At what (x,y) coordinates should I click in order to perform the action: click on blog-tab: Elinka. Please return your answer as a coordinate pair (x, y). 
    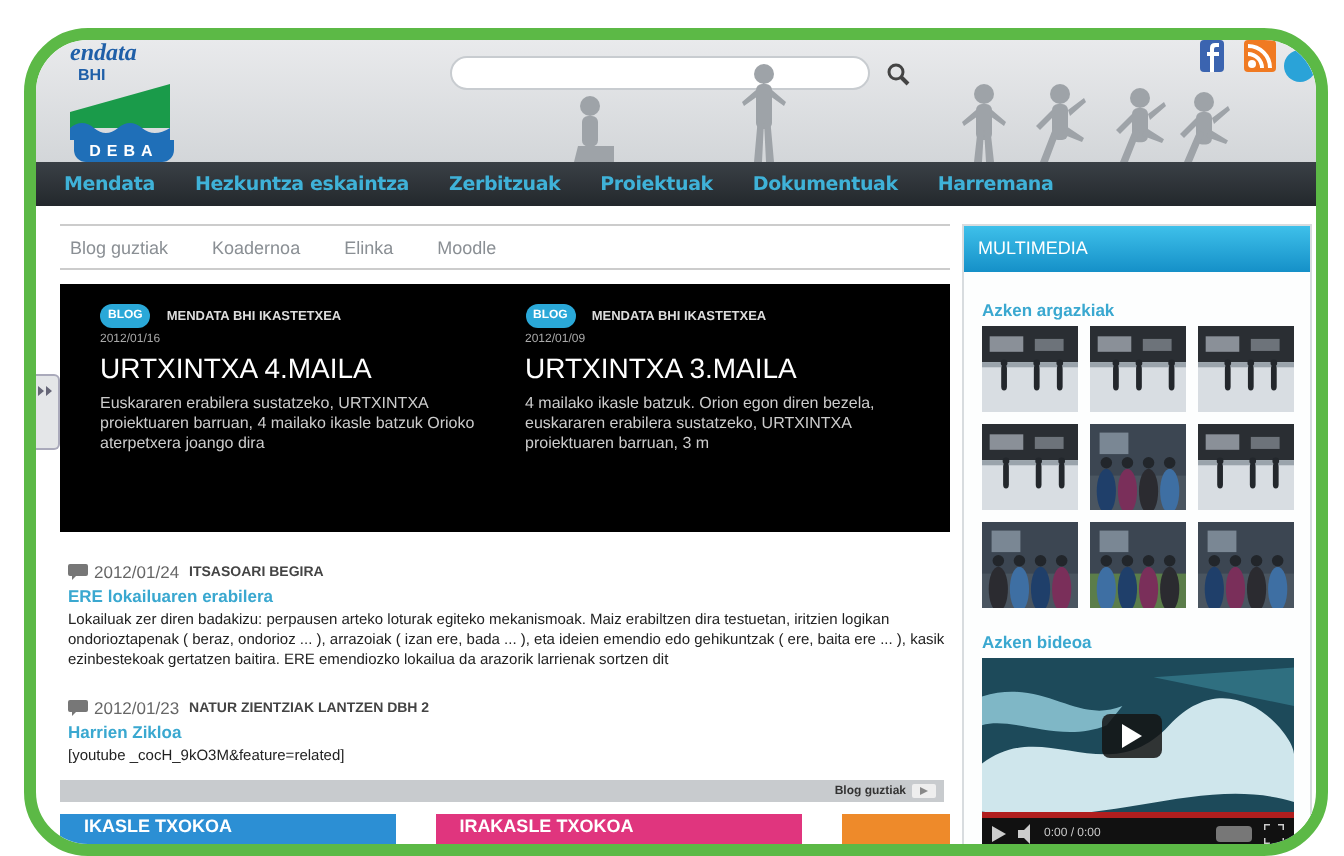
    Looking at the image, I should click on (369, 247).